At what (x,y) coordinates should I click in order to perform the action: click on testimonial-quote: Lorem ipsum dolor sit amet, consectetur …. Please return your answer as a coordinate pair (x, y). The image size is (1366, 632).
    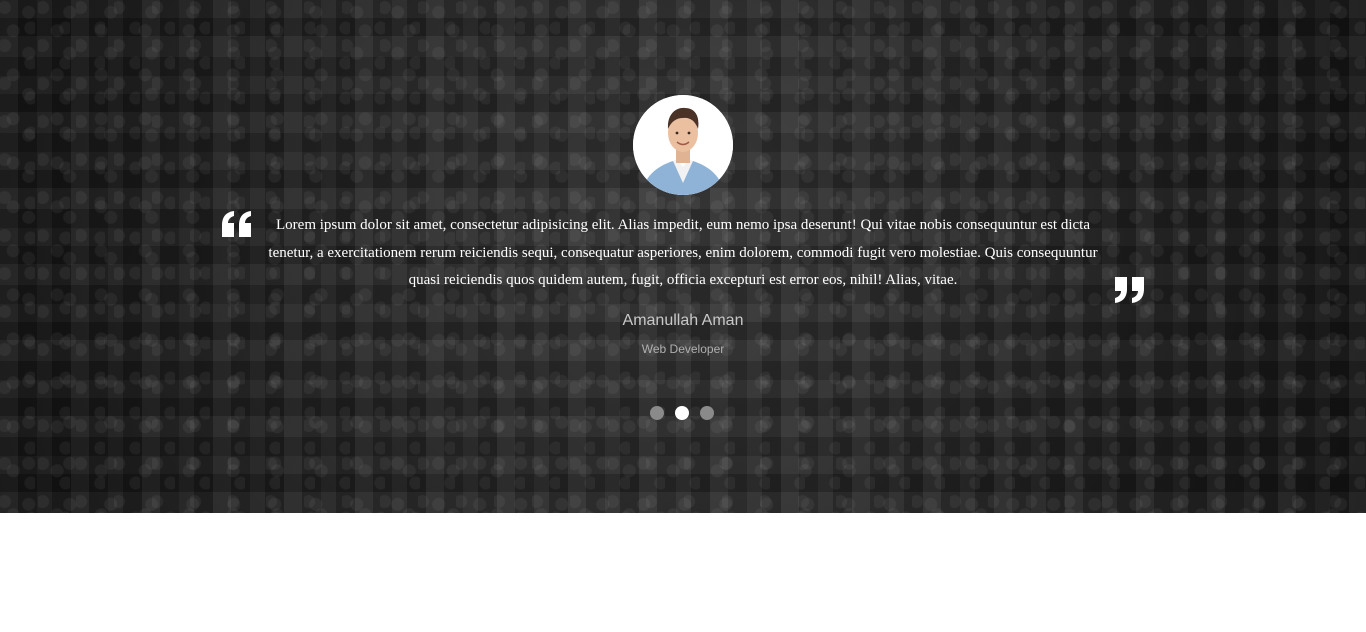
    Looking at the image, I should click on (683, 252).